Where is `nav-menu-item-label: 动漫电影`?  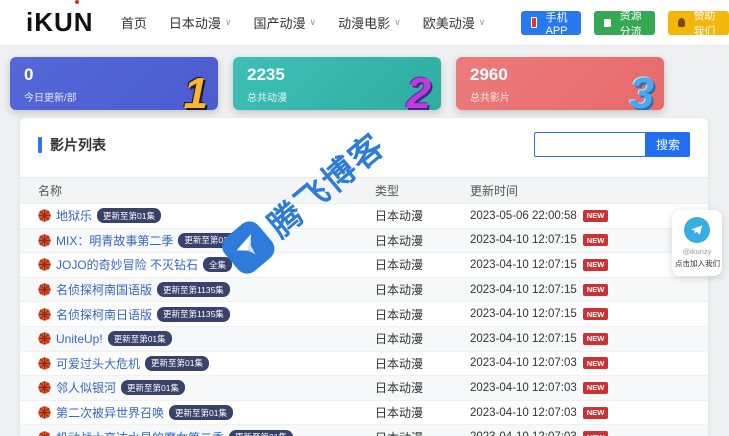
nav-menu-item-label: 动漫电影 is located at coordinates (364, 23).